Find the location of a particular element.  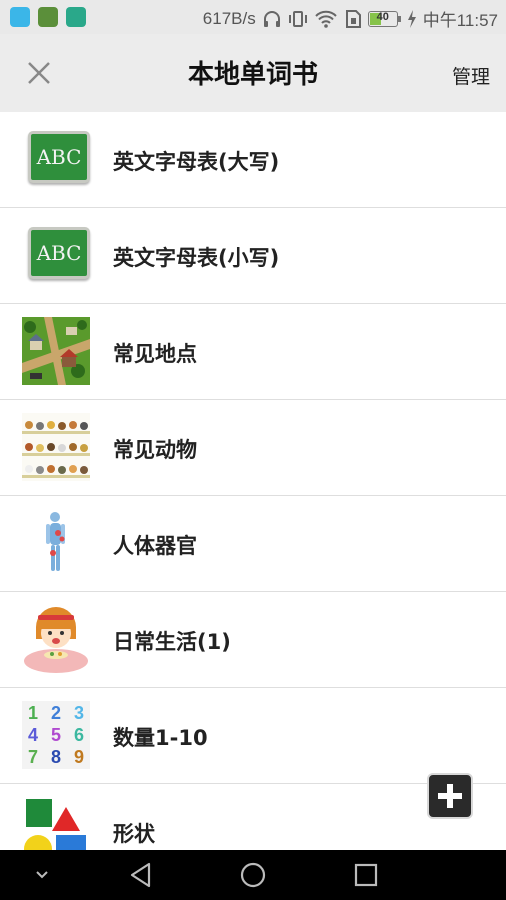

recents-icon is located at coordinates (366, 875).